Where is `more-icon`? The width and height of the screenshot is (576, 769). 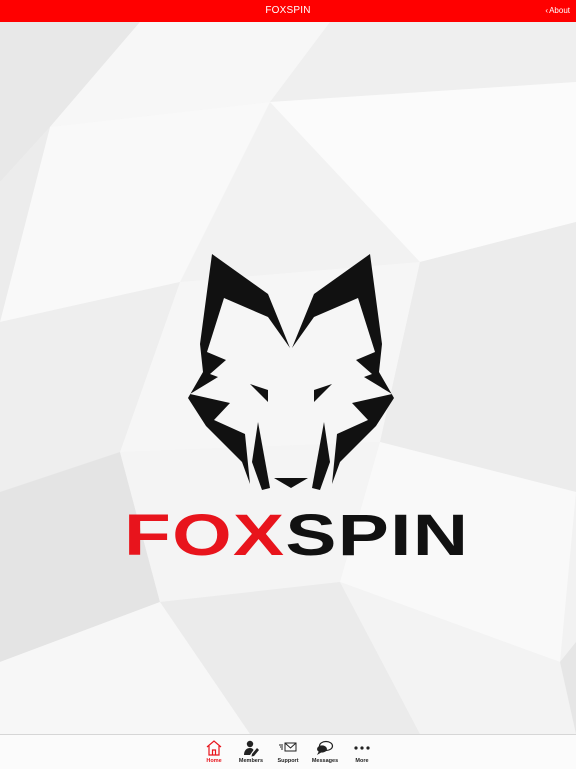 more-icon is located at coordinates (362, 748).